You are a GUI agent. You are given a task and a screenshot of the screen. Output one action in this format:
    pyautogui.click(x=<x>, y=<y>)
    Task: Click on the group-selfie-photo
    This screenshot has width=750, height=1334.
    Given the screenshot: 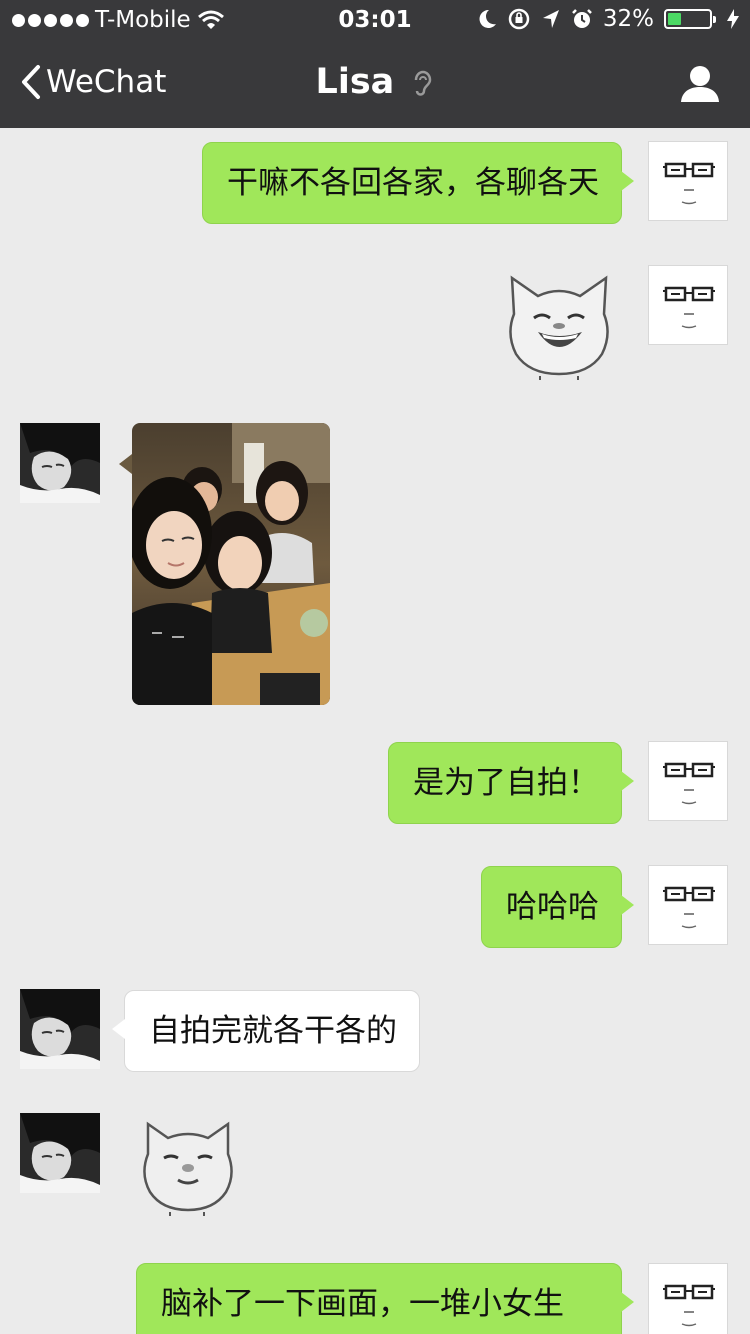 What is the action you would take?
    pyautogui.click(x=231, y=564)
    